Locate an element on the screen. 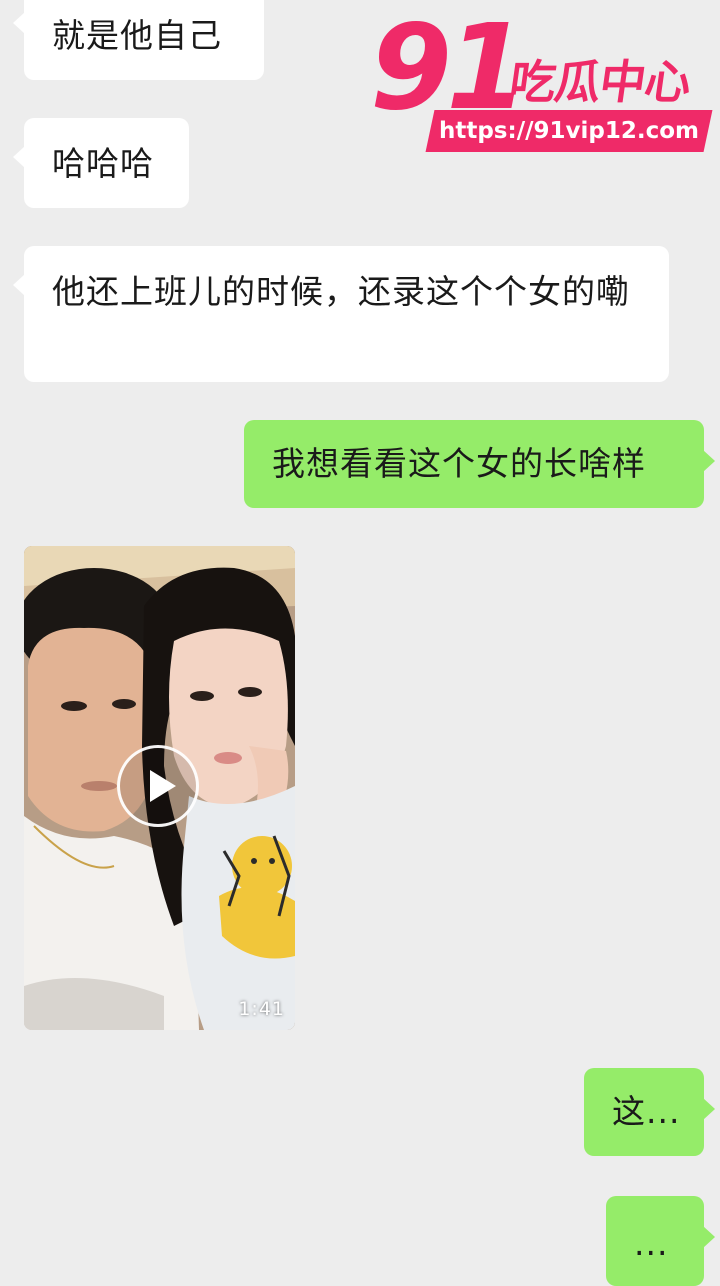 The height and width of the screenshot is (1286, 720). watermark-logo: 91 吃瓜中心 https://91vip12.com is located at coordinates (541, 81).